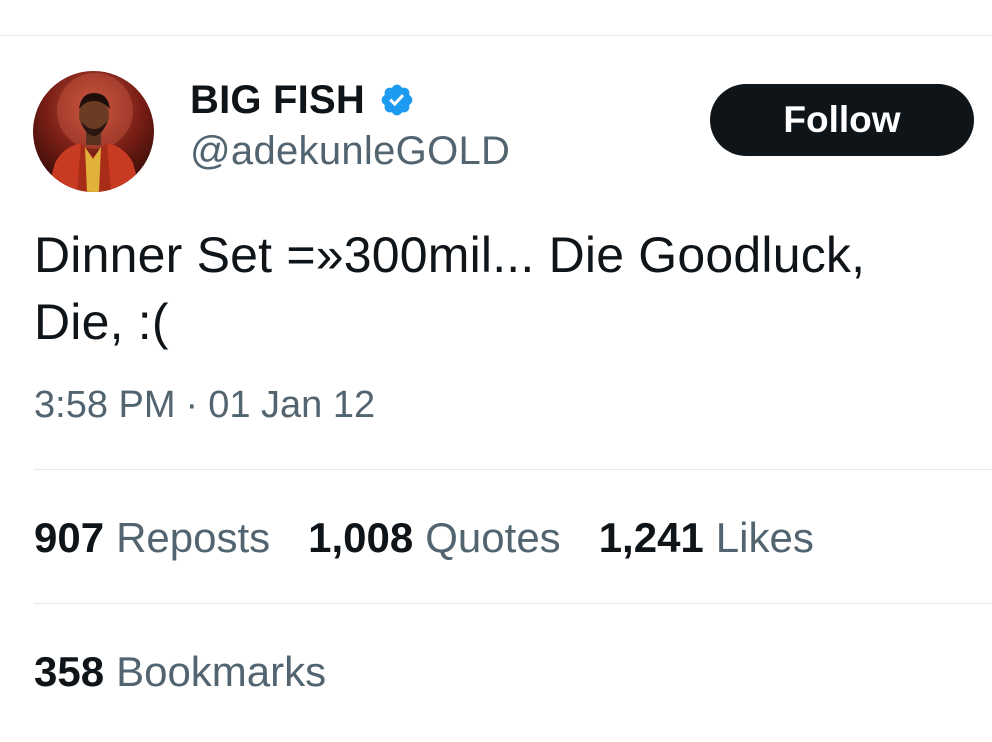  What do you see at coordinates (69, 671) in the screenshot?
I see `bookmarks-count: 358` at bounding box center [69, 671].